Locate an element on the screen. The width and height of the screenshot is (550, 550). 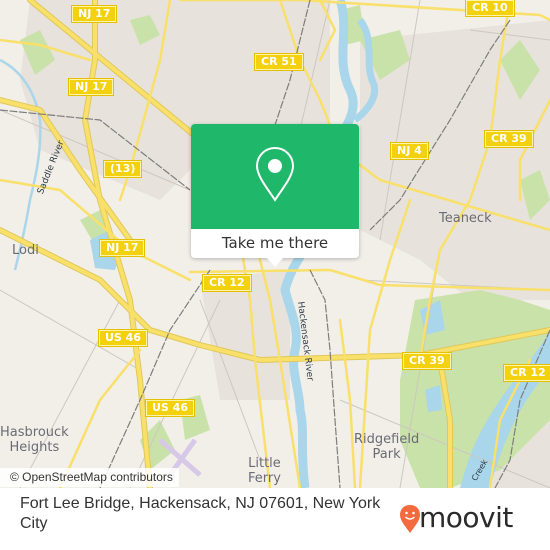
road-shield-nj17-mid: NJ 17 is located at coordinates (91, 87).